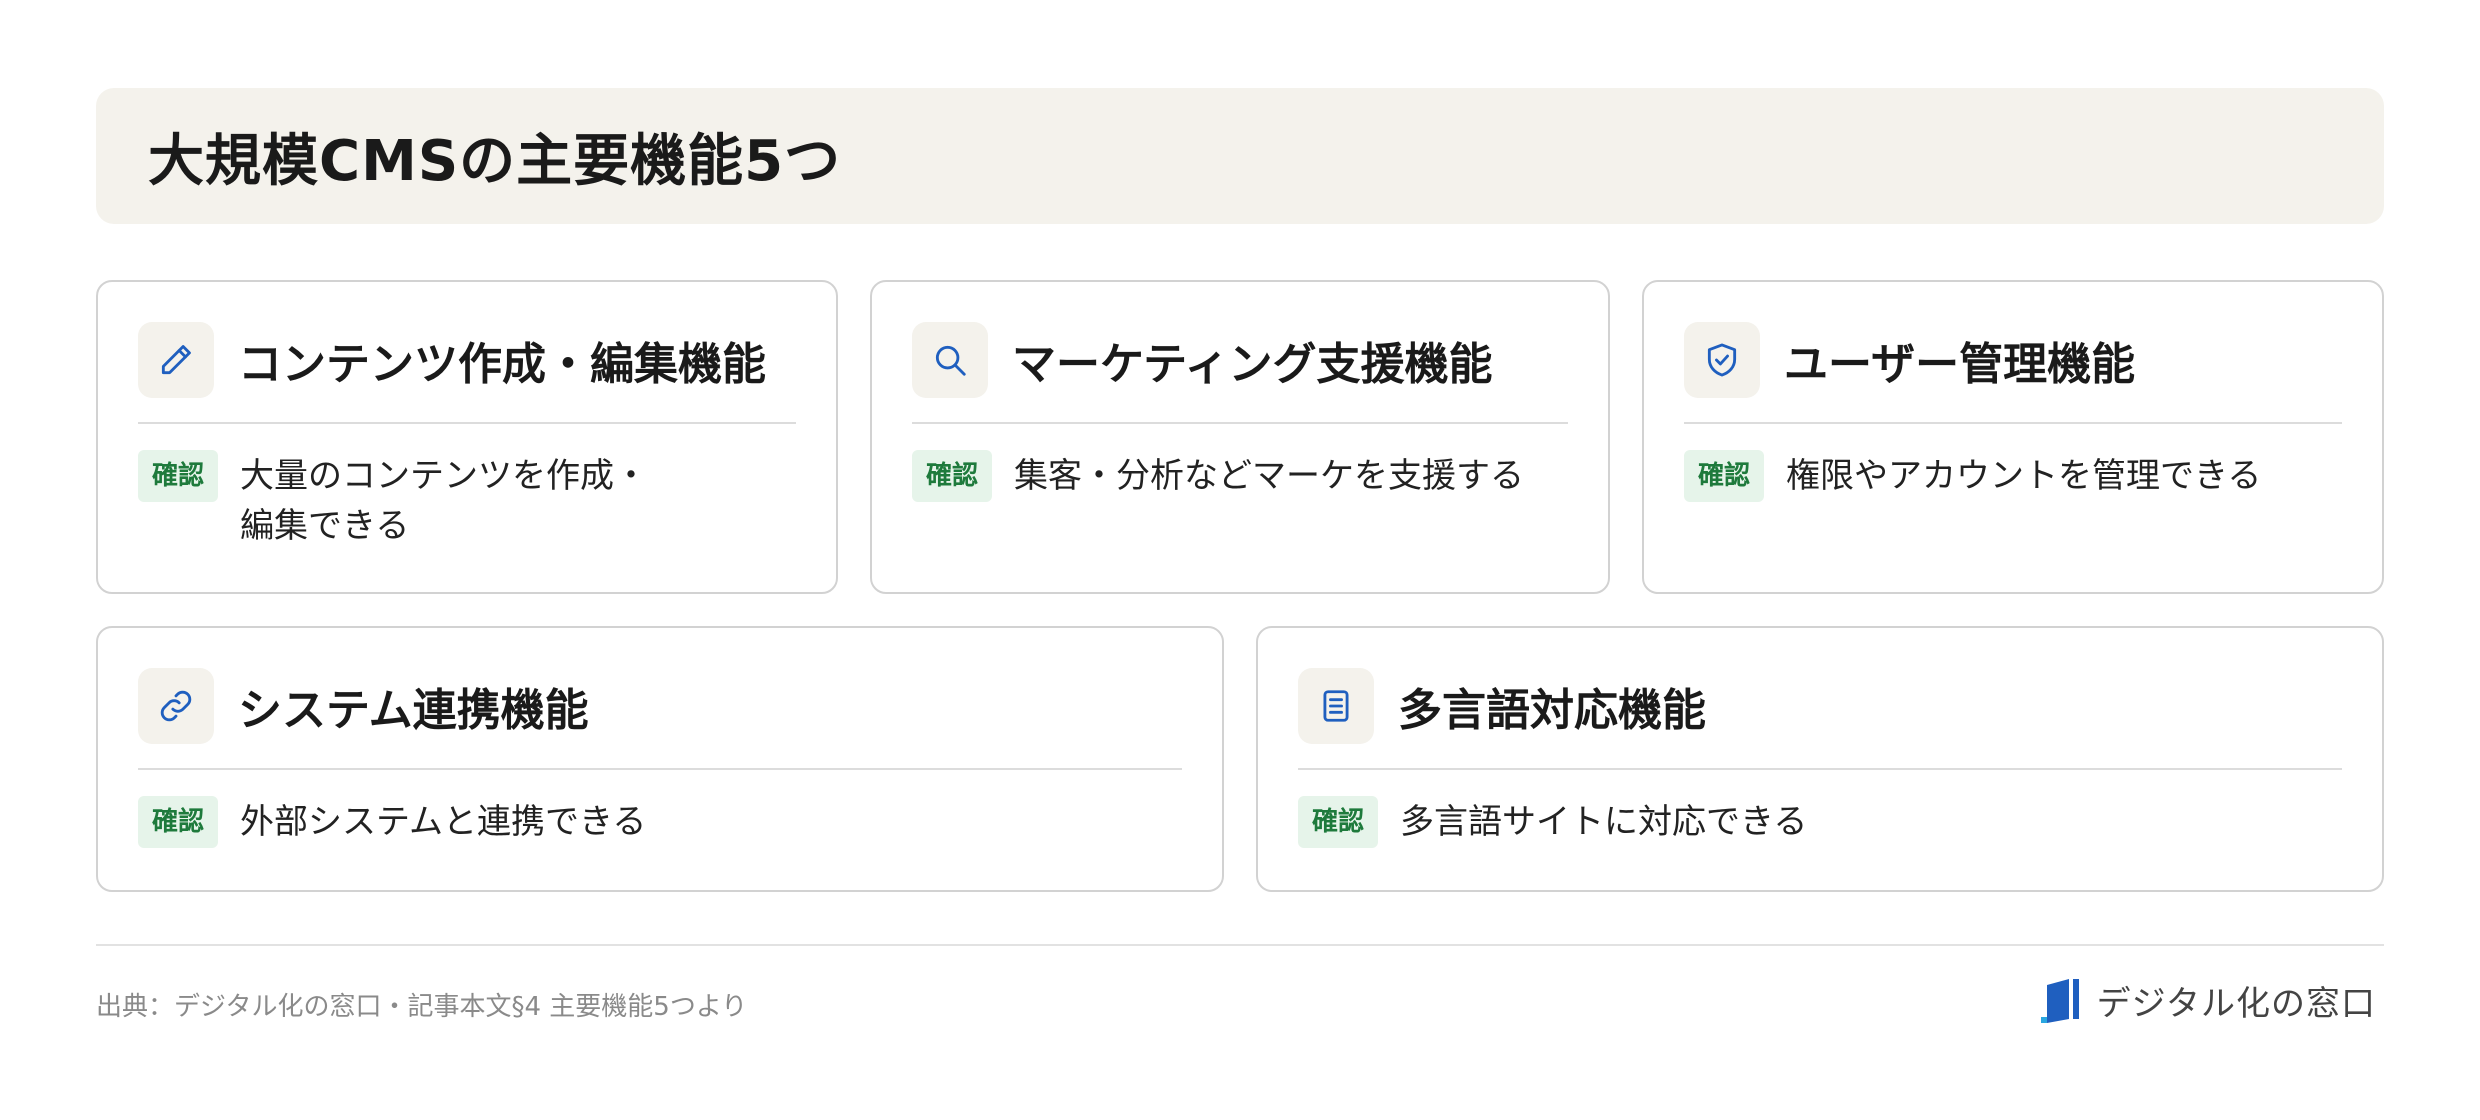  Describe the element at coordinates (444, 501) in the screenshot. I see `card-description: 大量のコンテンツを作成・ 編集できる` at that location.